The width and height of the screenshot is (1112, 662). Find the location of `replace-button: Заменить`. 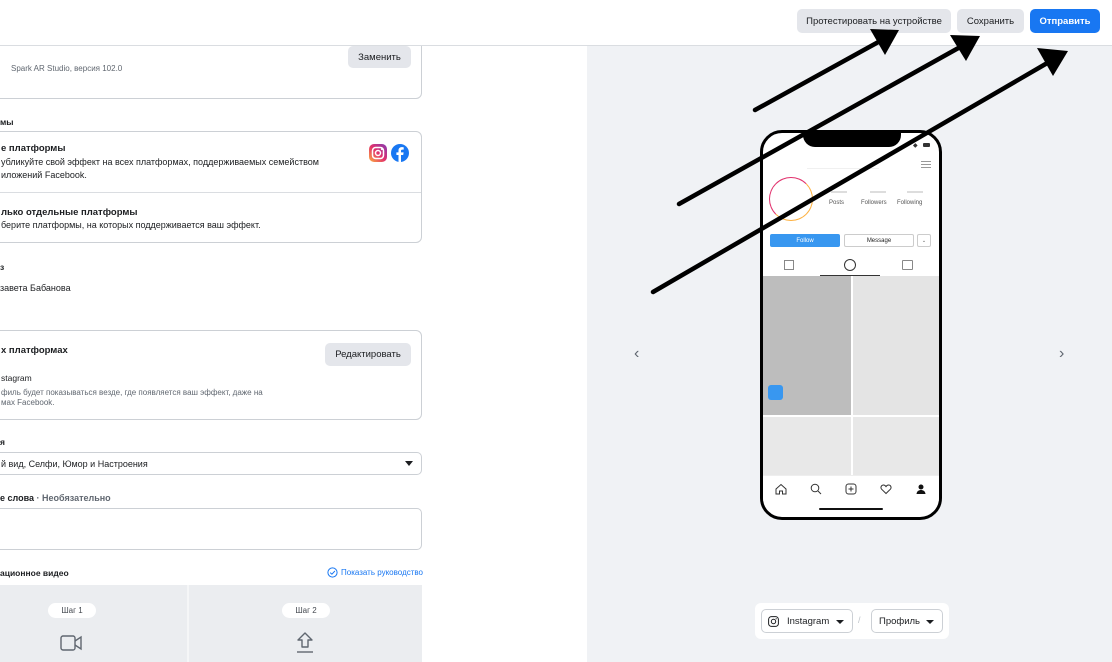

replace-button: Заменить is located at coordinates (379, 57).